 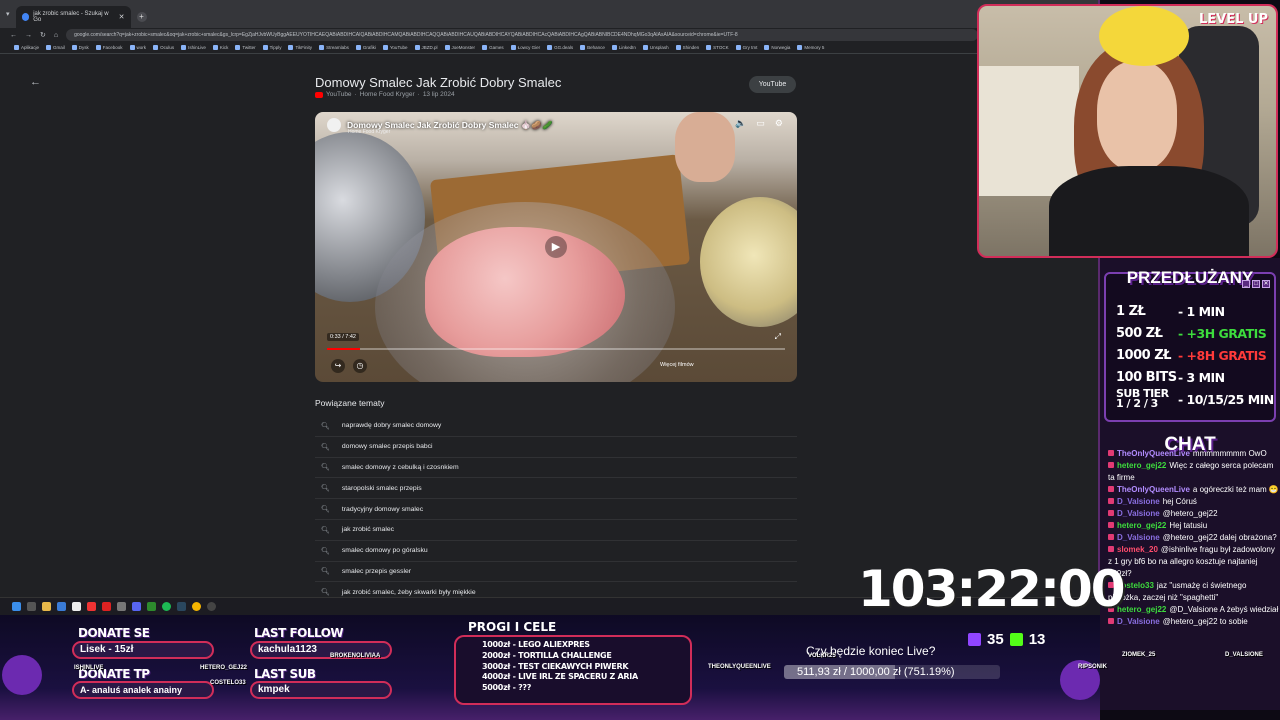 What do you see at coordinates (91, 606) in the screenshot?
I see `youtube-app-icon` at bounding box center [91, 606].